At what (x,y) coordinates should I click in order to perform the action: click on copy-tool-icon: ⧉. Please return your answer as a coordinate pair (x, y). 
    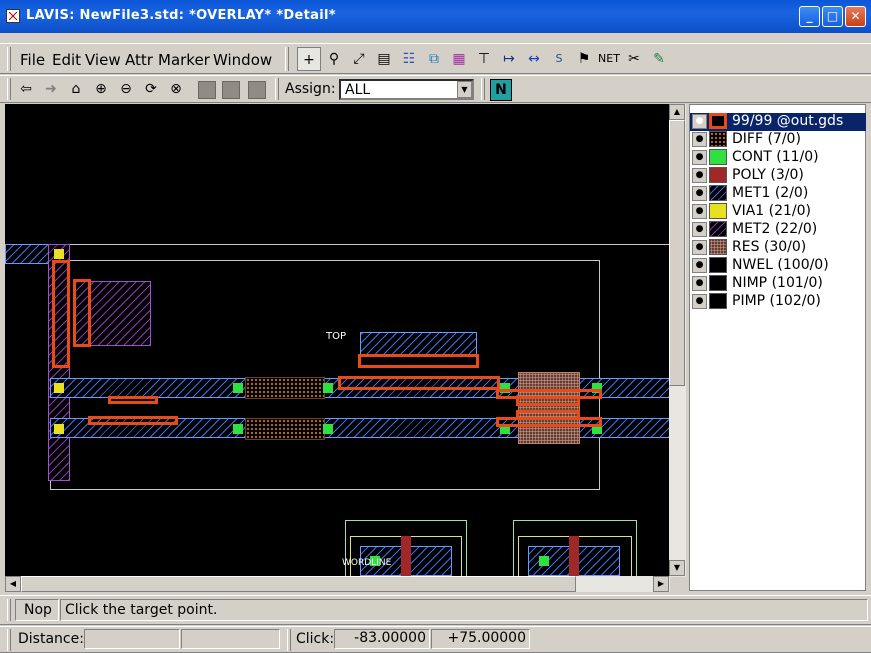
    Looking at the image, I should click on (434, 59).